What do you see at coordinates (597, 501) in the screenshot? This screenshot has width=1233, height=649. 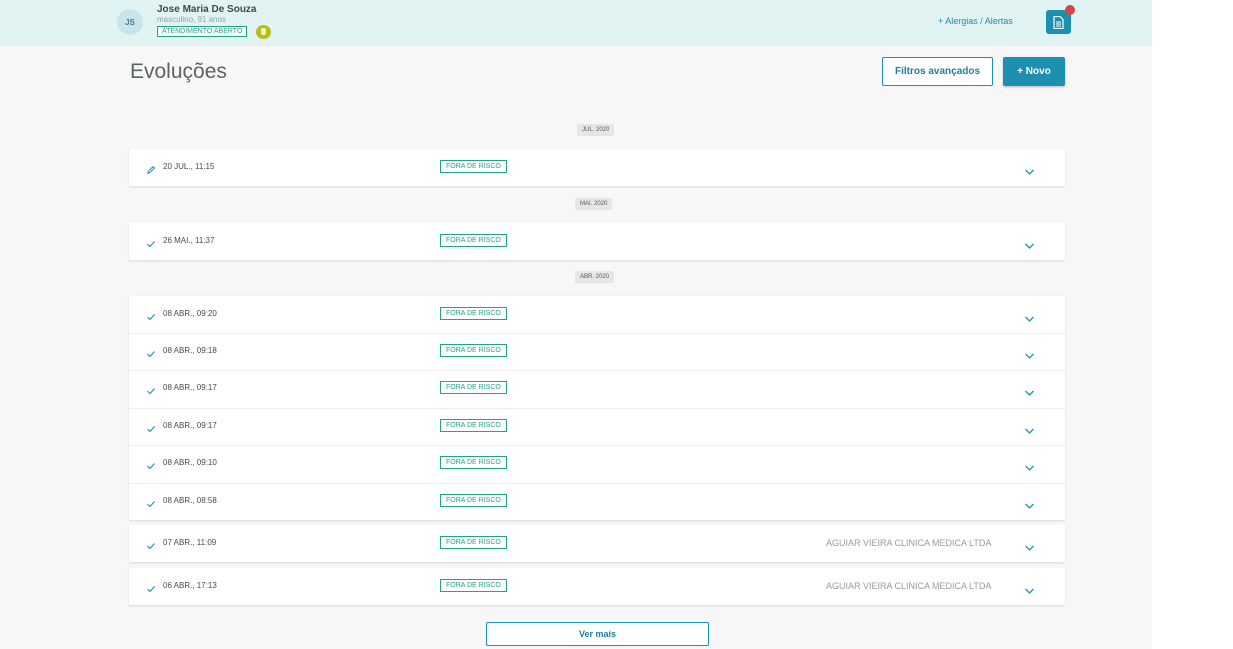 I see `evolution-row: 08 ABR., 08:58 FORA DE RISCO` at bounding box center [597, 501].